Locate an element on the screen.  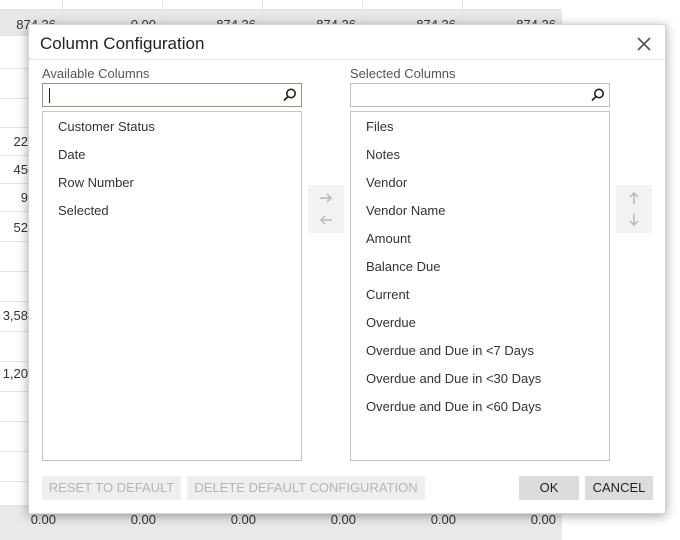
arrow-left-icon is located at coordinates (326, 220).